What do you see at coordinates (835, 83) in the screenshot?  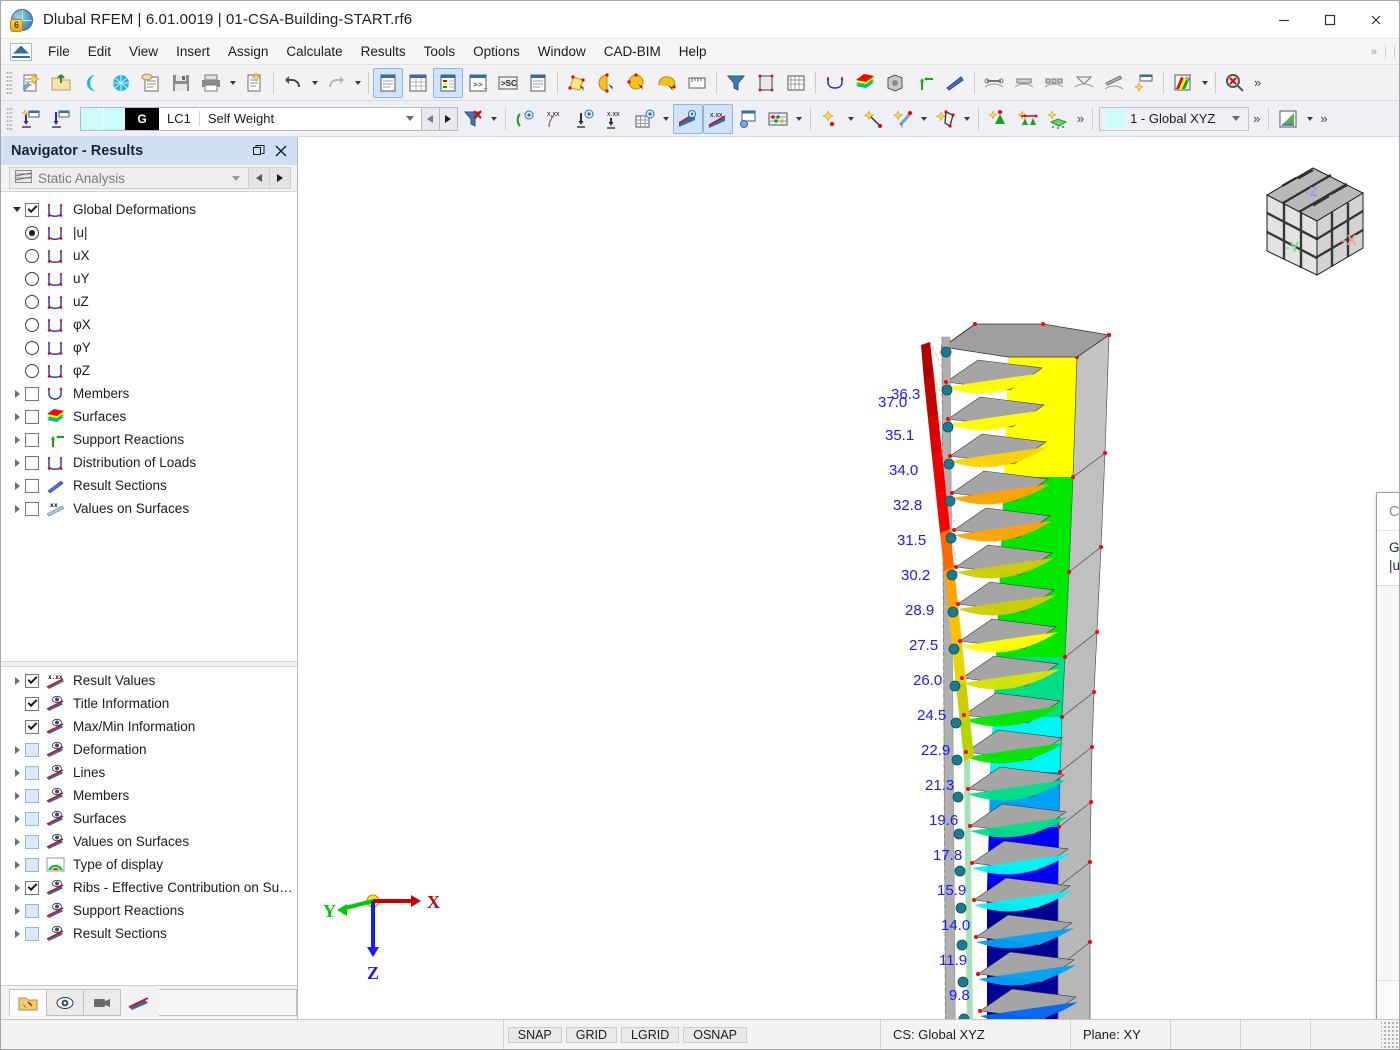 I see `deformation-icon` at bounding box center [835, 83].